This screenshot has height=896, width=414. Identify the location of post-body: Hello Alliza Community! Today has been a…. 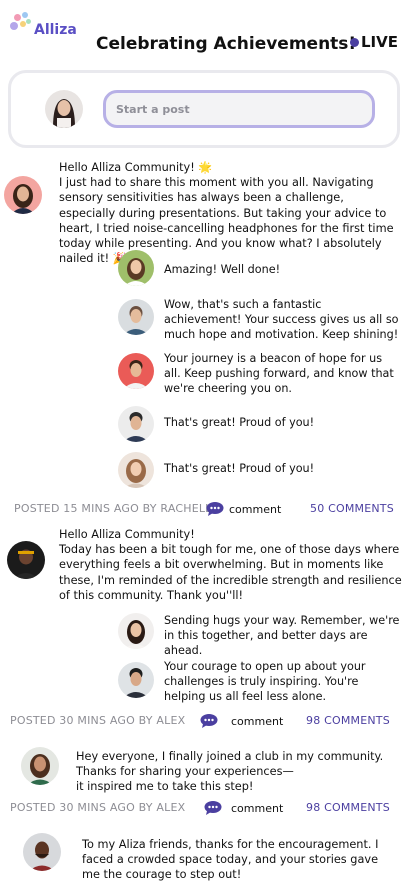
(230, 565).